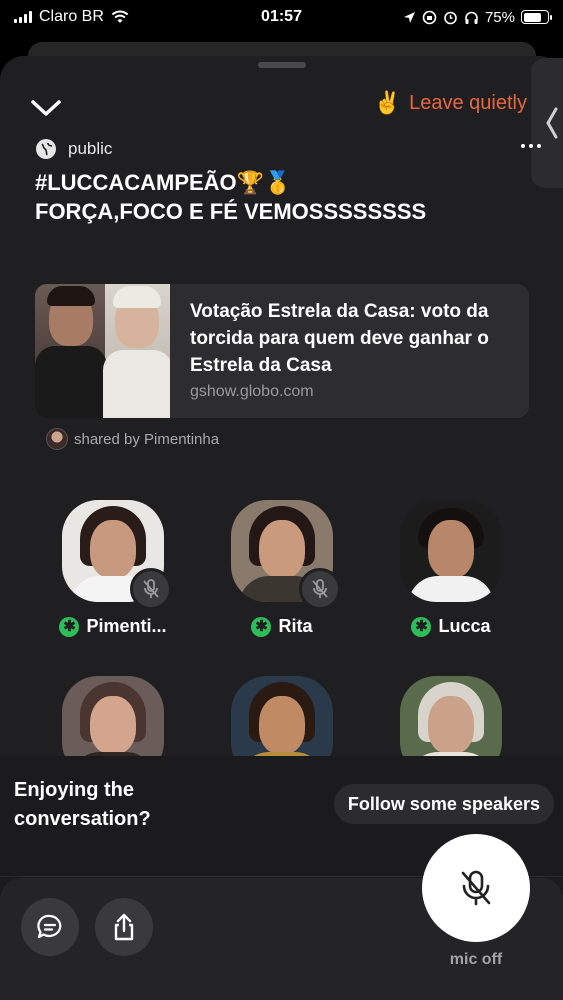 The image size is (563, 1000). What do you see at coordinates (552, 123) in the screenshot?
I see `chevron-left-icon` at bounding box center [552, 123].